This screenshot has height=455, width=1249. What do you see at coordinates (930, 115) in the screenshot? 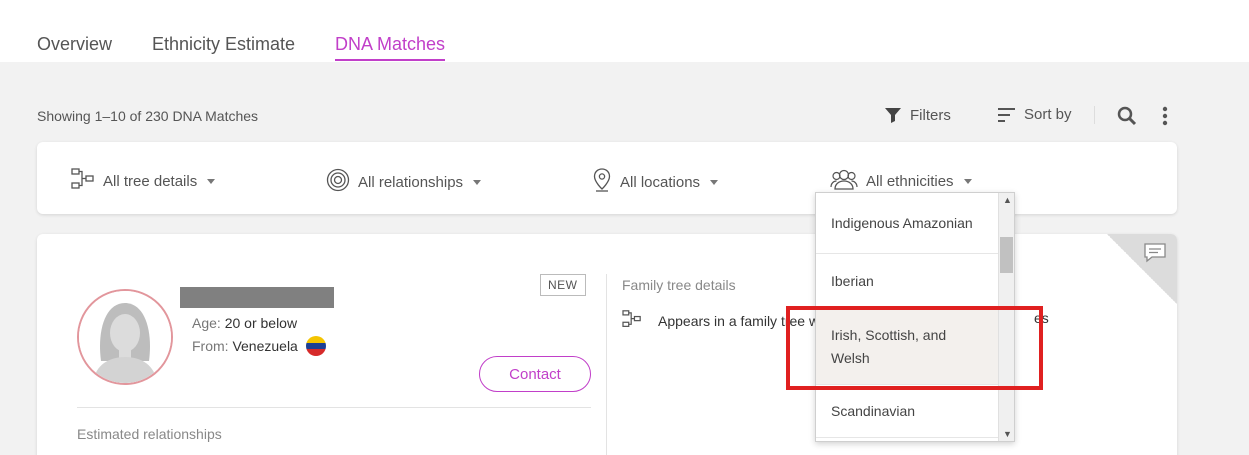
I see `filters-label: Filters` at bounding box center [930, 115].